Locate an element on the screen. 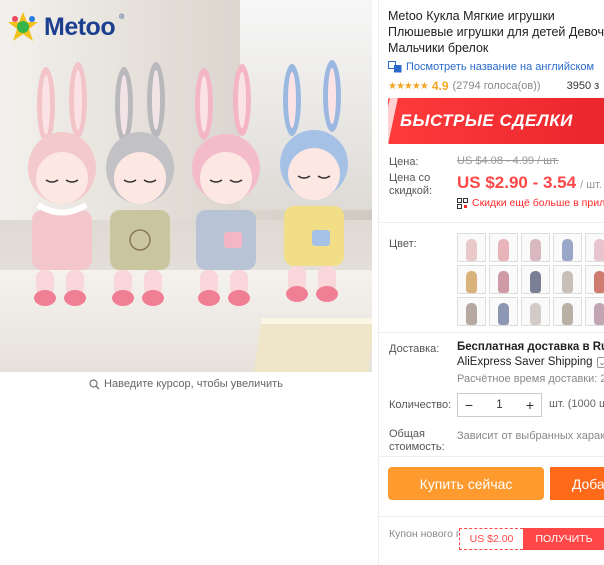 This screenshot has height=565, width=604. rating-count: (2794 голоса(ов)) is located at coordinates (497, 86).